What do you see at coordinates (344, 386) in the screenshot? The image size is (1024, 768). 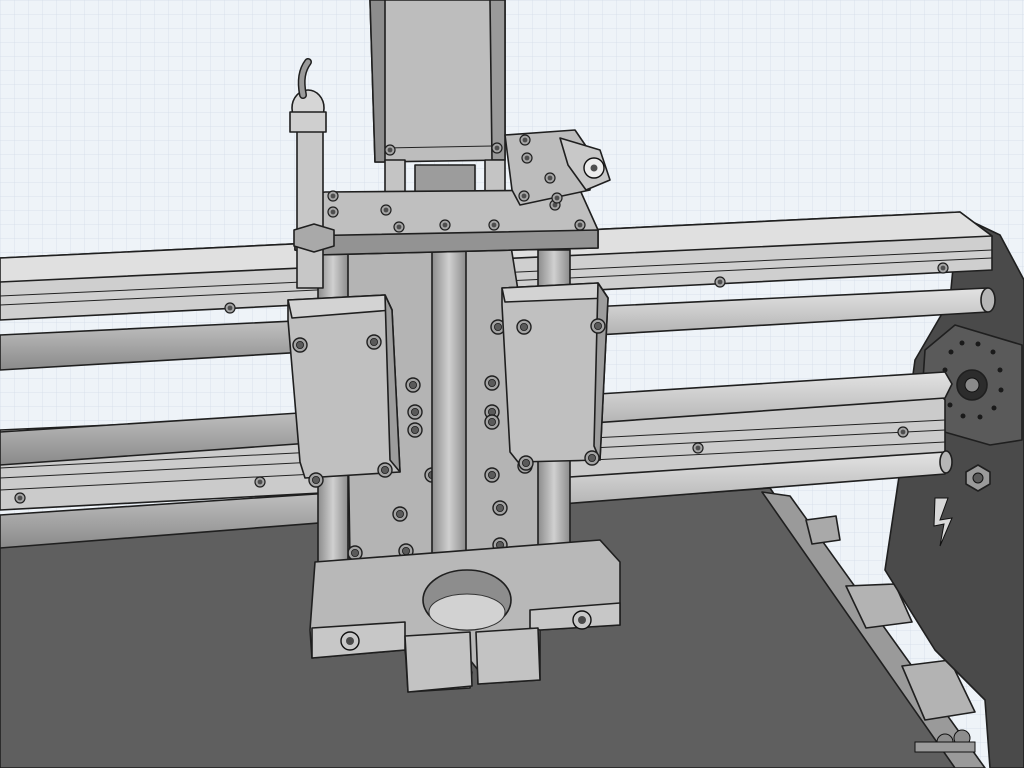 I see `bearing-block-left` at bounding box center [344, 386].